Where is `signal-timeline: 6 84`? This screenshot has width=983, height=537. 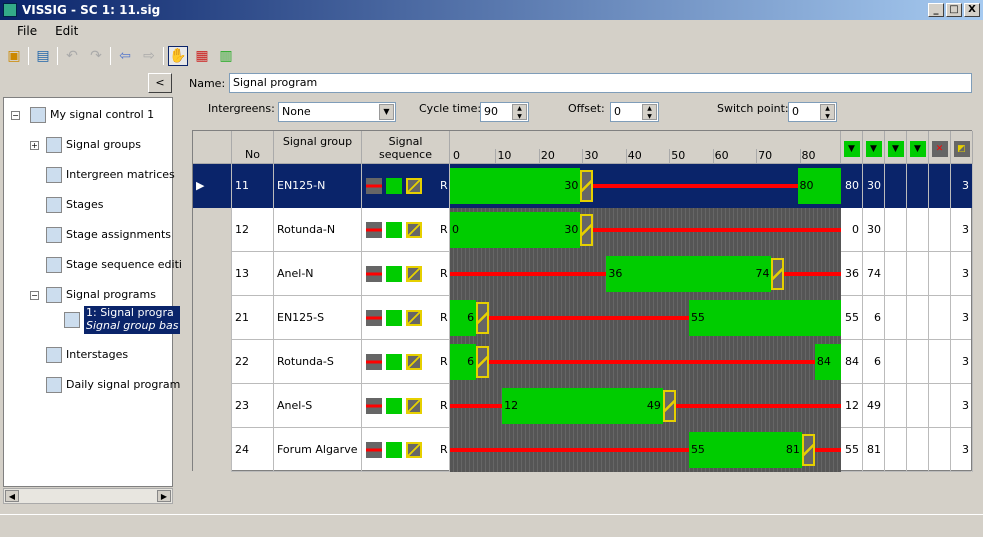 signal-timeline: 6 84 is located at coordinates (645, 362).